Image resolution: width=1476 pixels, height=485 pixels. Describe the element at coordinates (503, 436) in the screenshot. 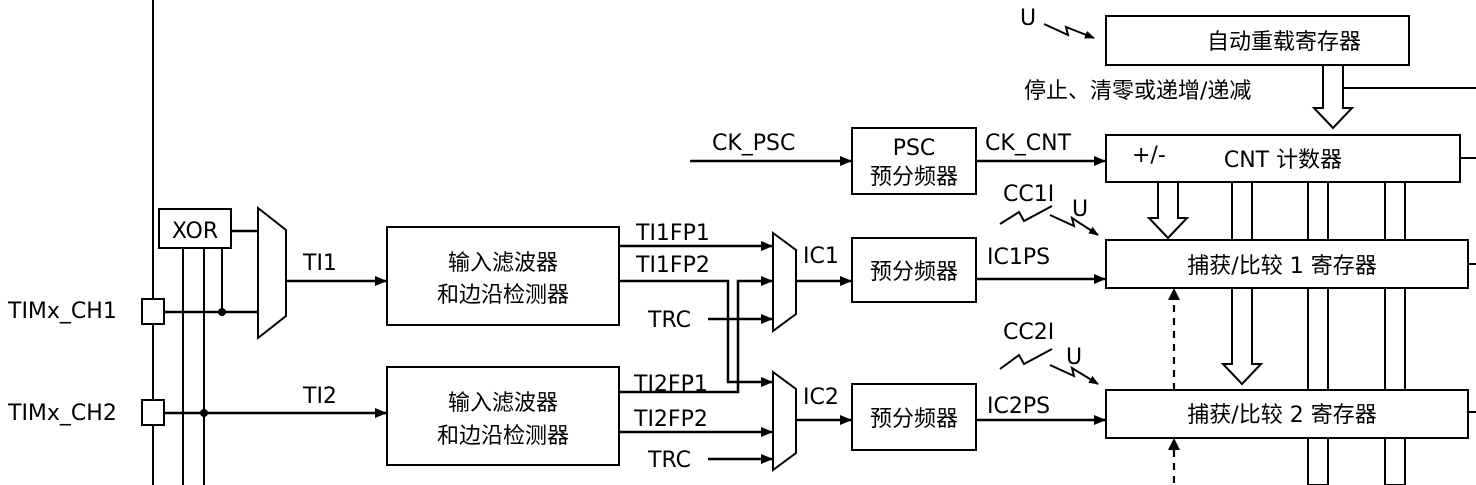

I see `input-filter-2-line2: 和边沿检测器` at that location.